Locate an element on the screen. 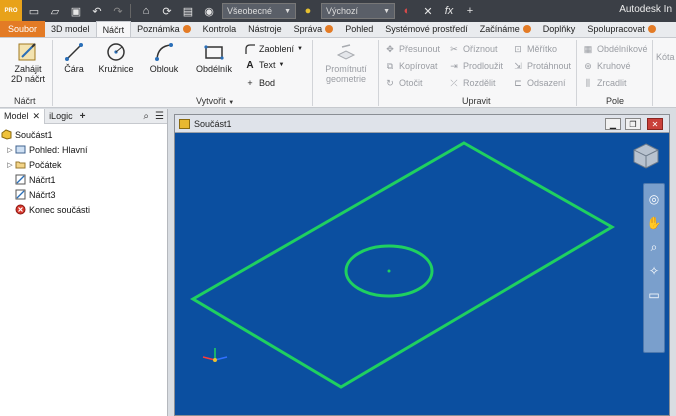  rect-pattern-button: ▦ Obdélníkové is located at coordinates (615, 49).